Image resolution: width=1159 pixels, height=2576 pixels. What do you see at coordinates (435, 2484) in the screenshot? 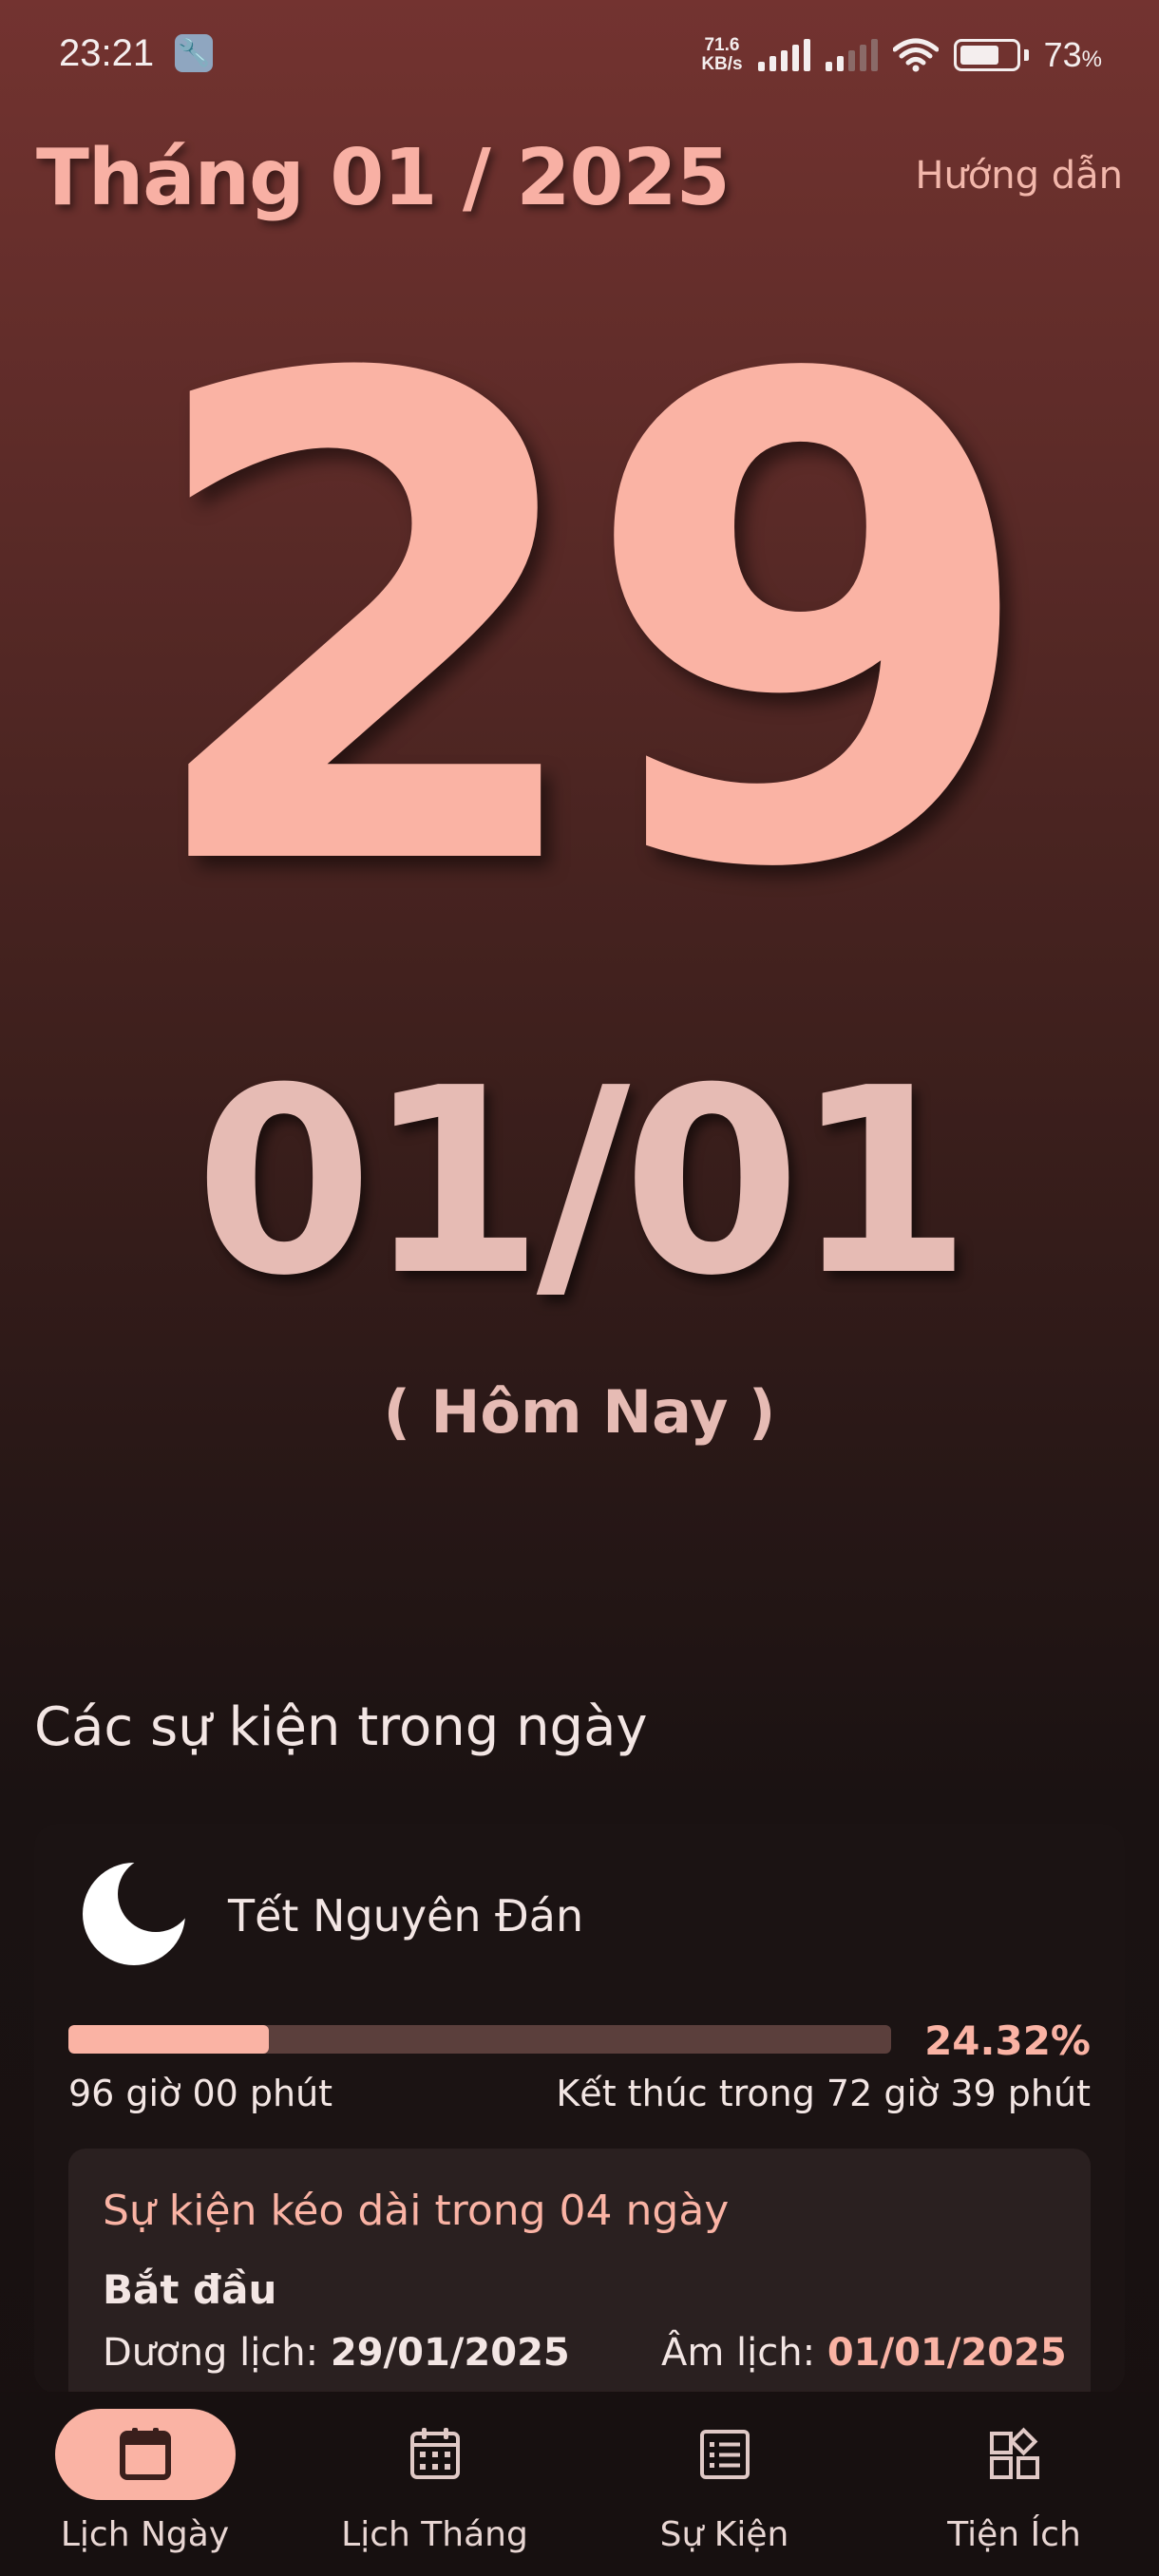
I see `nav-item-monthly-calendar: Lịch Tháng` at bounding box center [435, 2484].